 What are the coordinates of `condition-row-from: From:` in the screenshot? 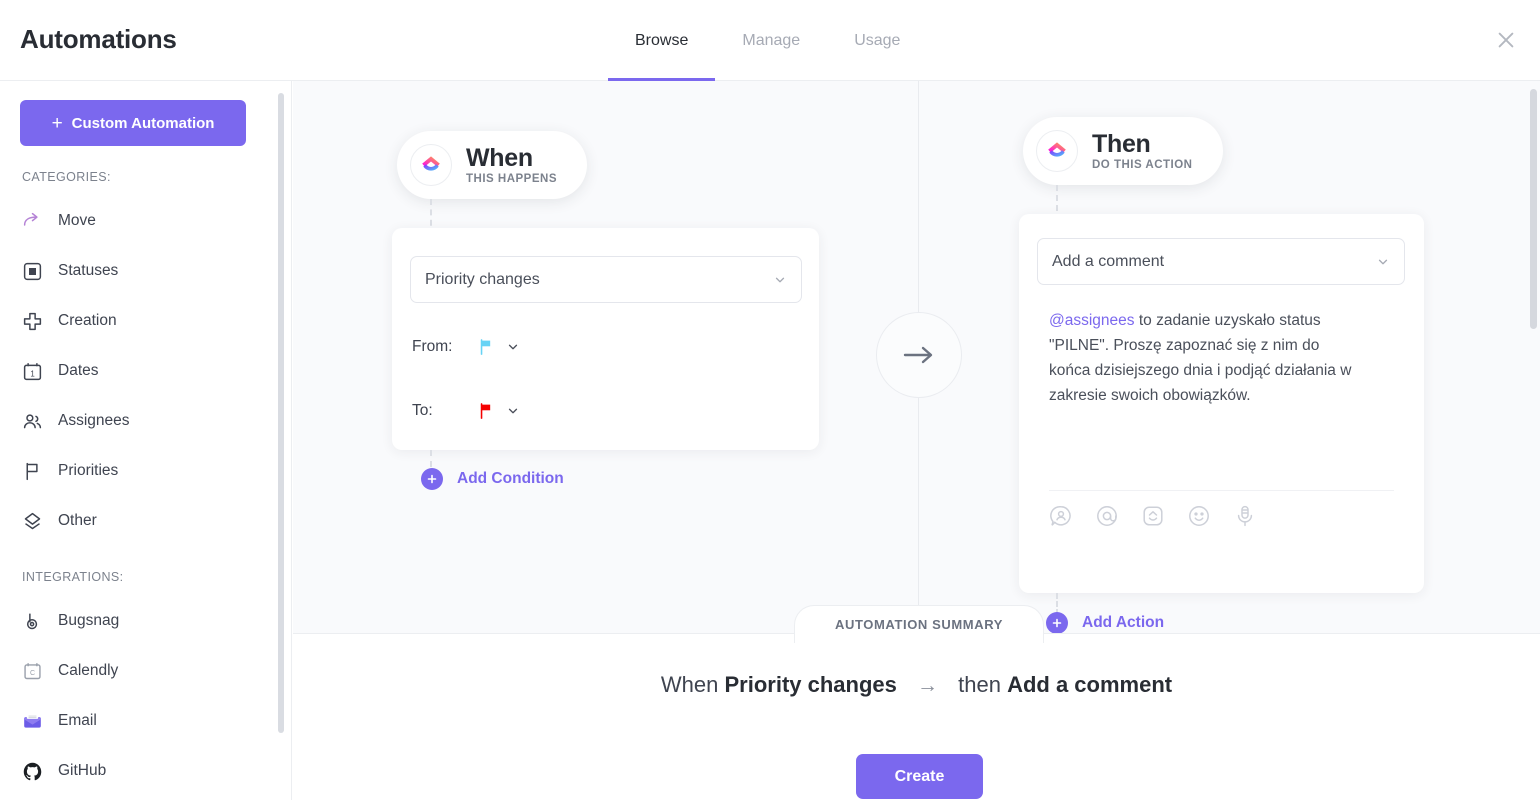 It's located at (466, 347).